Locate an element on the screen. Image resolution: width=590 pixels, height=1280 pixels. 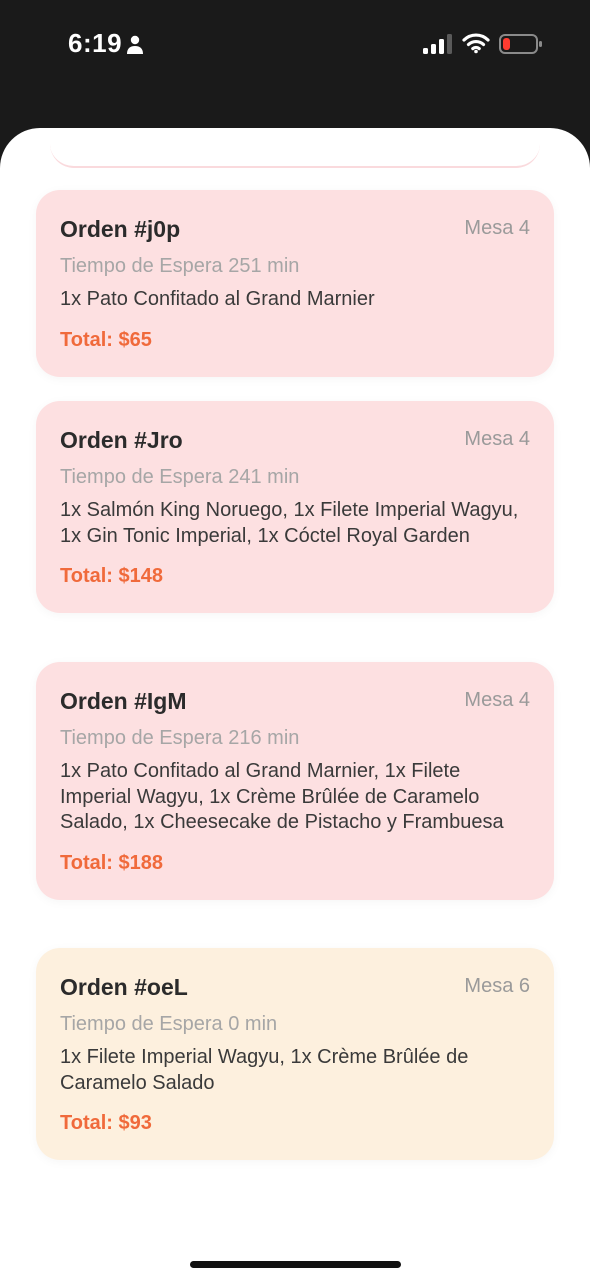
order-title: Orden #oeL is located at coordinates (124, 987).